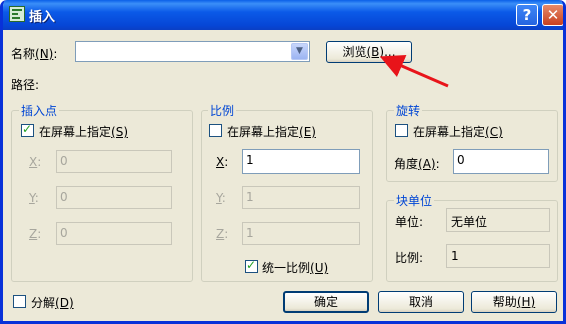  Describe the element at coordinates (283, 15) in the screenshot. I see `title-bar: 插入 ? ✕` at that location.